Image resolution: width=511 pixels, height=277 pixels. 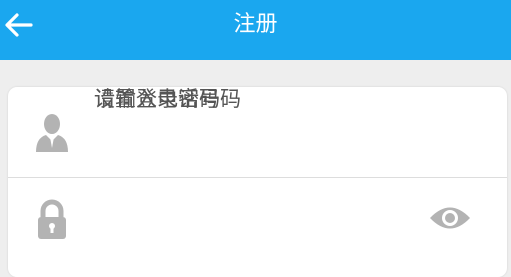 I want to click on eye-icon, so click(x=450, y=218).